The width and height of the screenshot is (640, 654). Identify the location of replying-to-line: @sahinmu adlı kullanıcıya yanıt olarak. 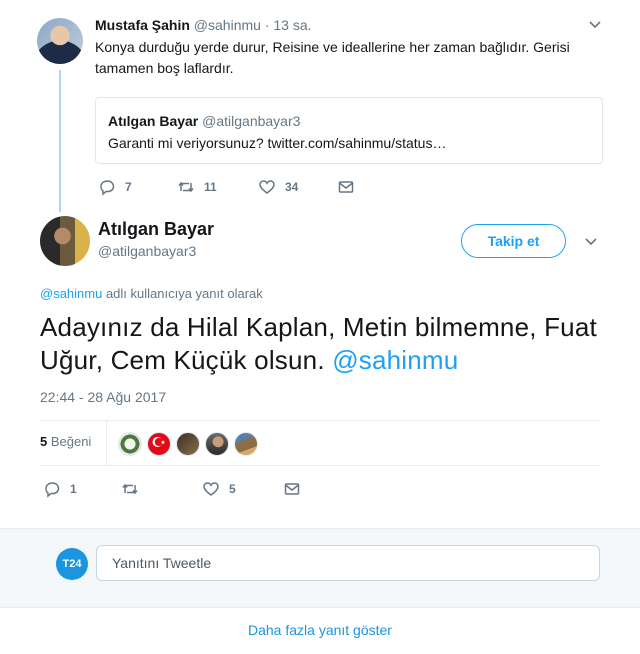
(151, 293).